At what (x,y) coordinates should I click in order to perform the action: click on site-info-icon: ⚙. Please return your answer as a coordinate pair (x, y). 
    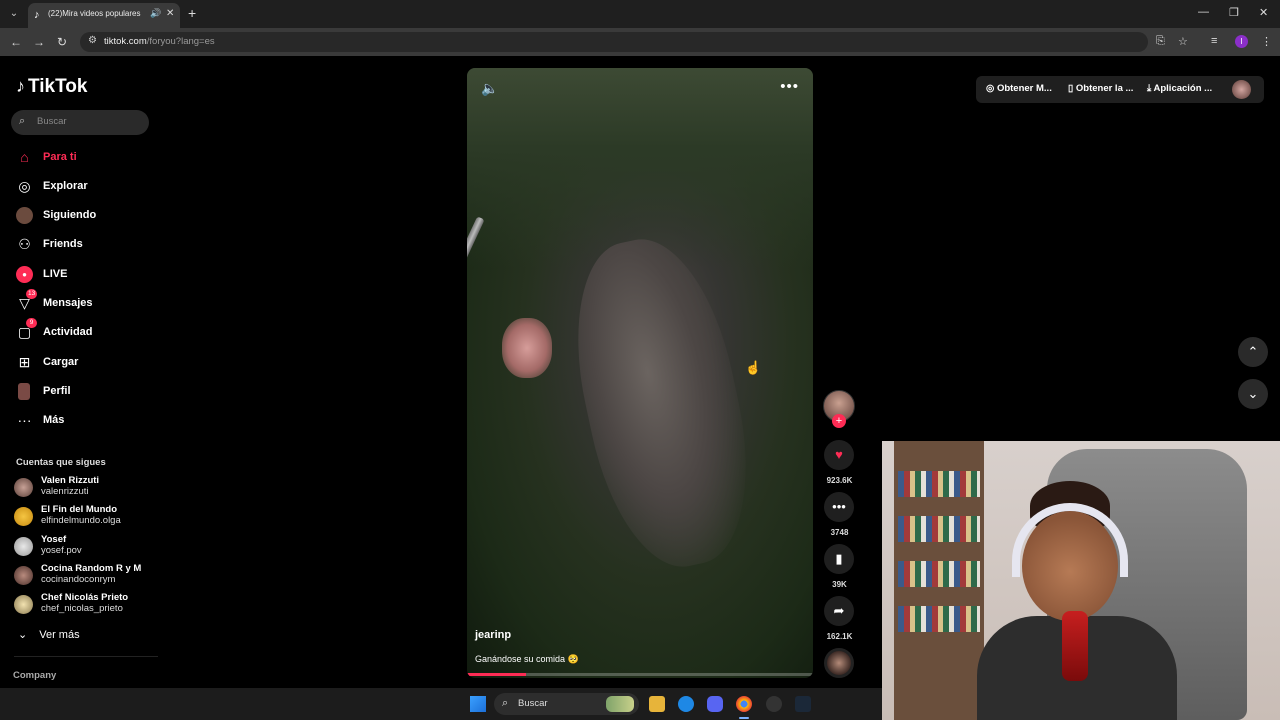
    Looking at the image, I should click on (92, 40).